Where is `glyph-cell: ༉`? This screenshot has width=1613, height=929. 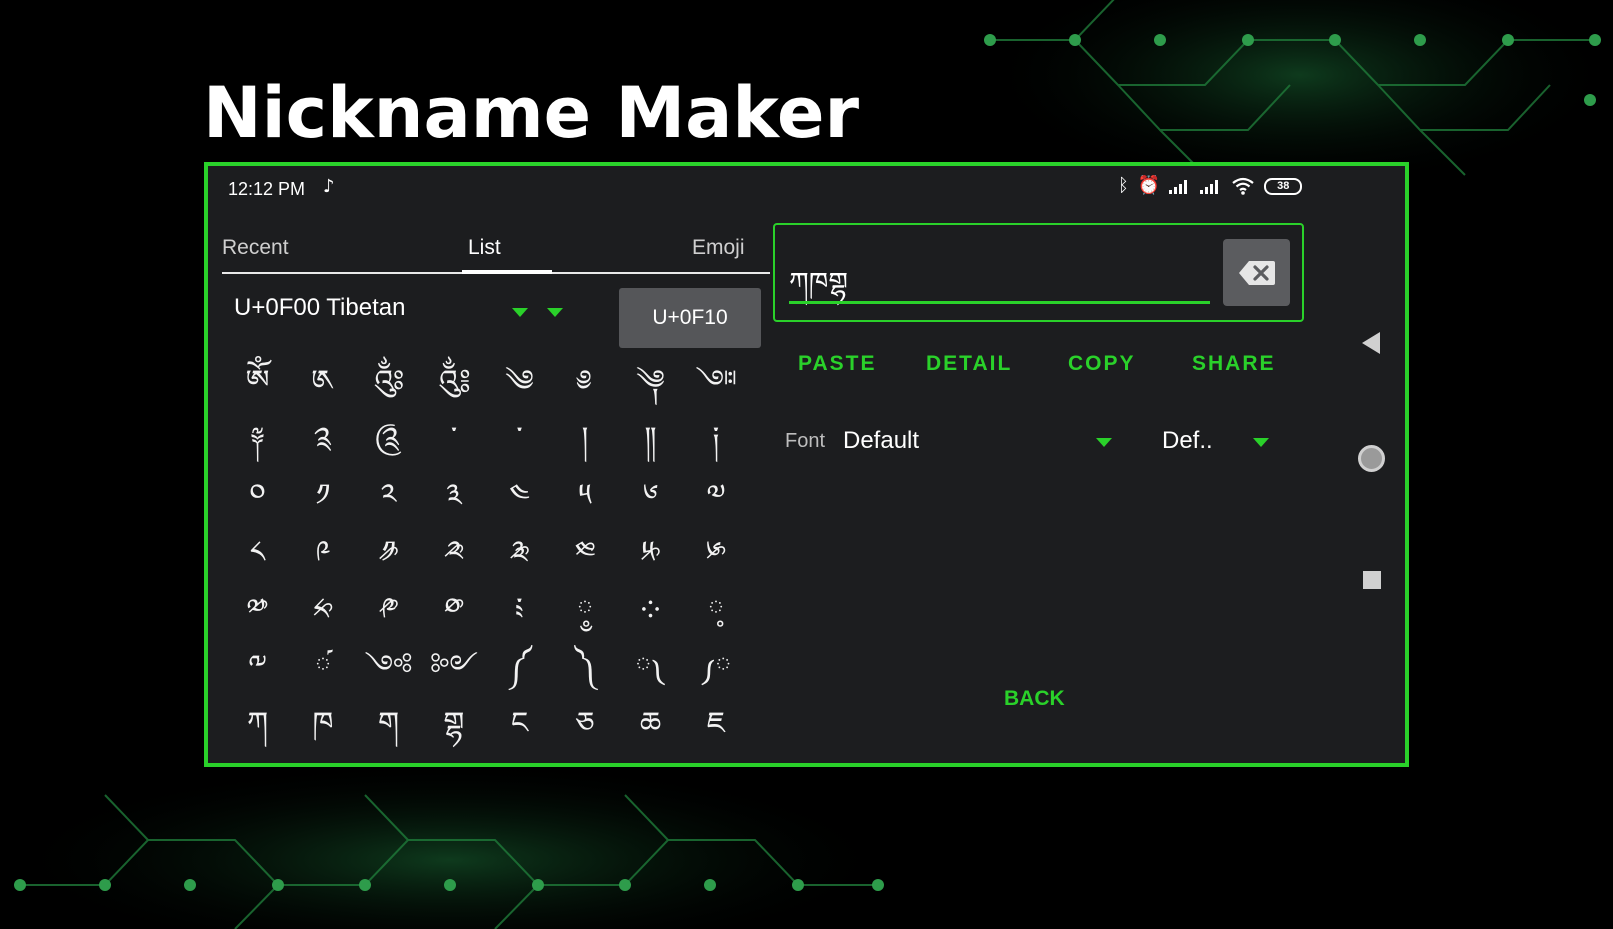
glyph-cell: ༉ is located at coordinates (323, 439).